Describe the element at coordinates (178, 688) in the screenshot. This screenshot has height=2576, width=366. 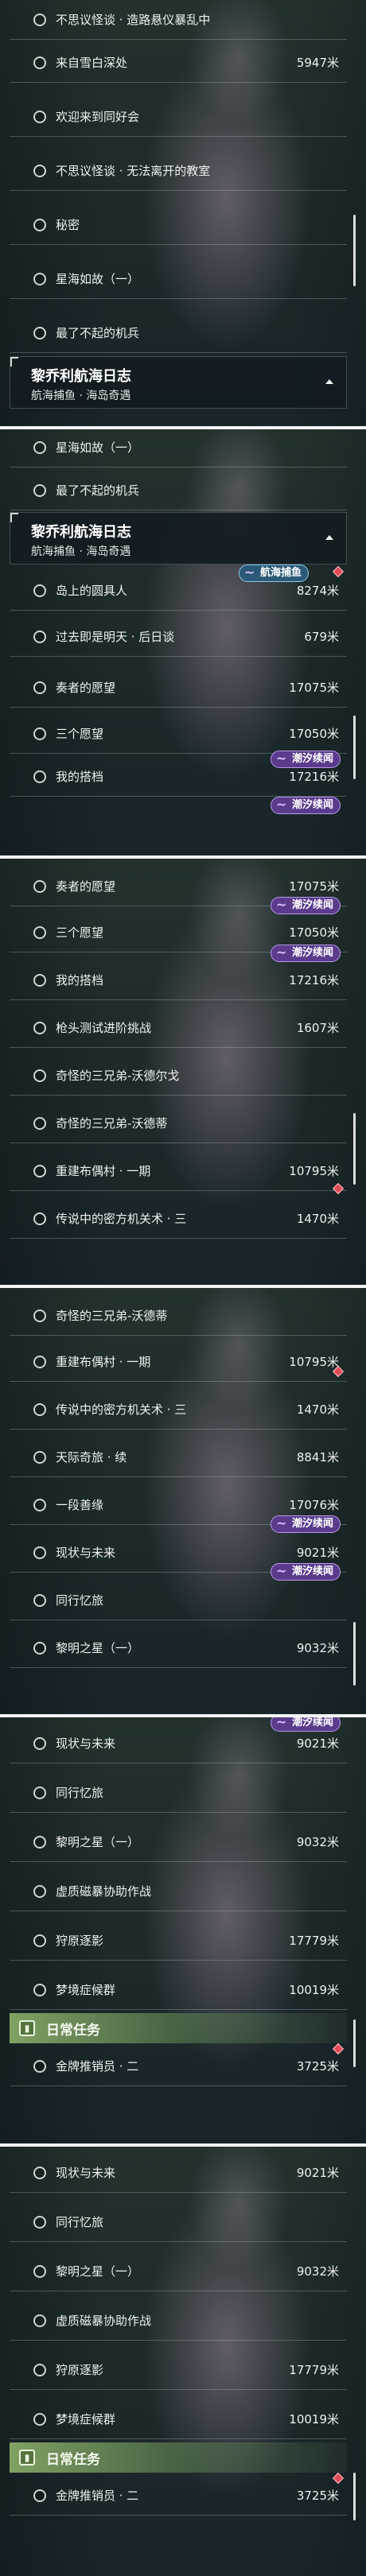
I see `quest-row: 奏者的愿望 17075米` at that location.